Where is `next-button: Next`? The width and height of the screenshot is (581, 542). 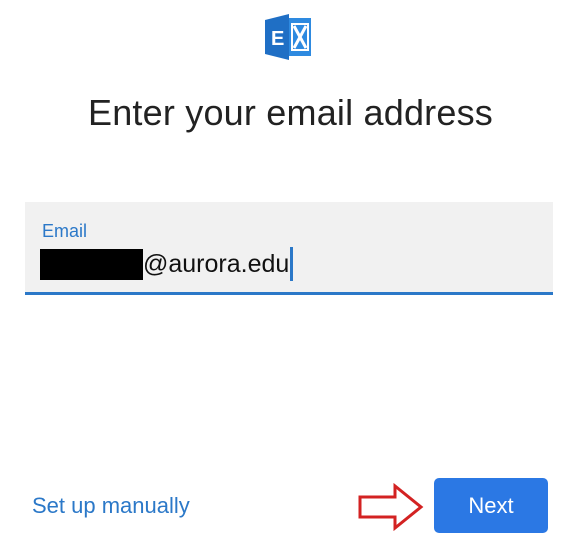
next-button: Next is located at coordinates (491, 505).